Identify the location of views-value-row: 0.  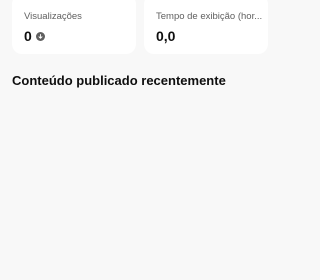
(80, 36).